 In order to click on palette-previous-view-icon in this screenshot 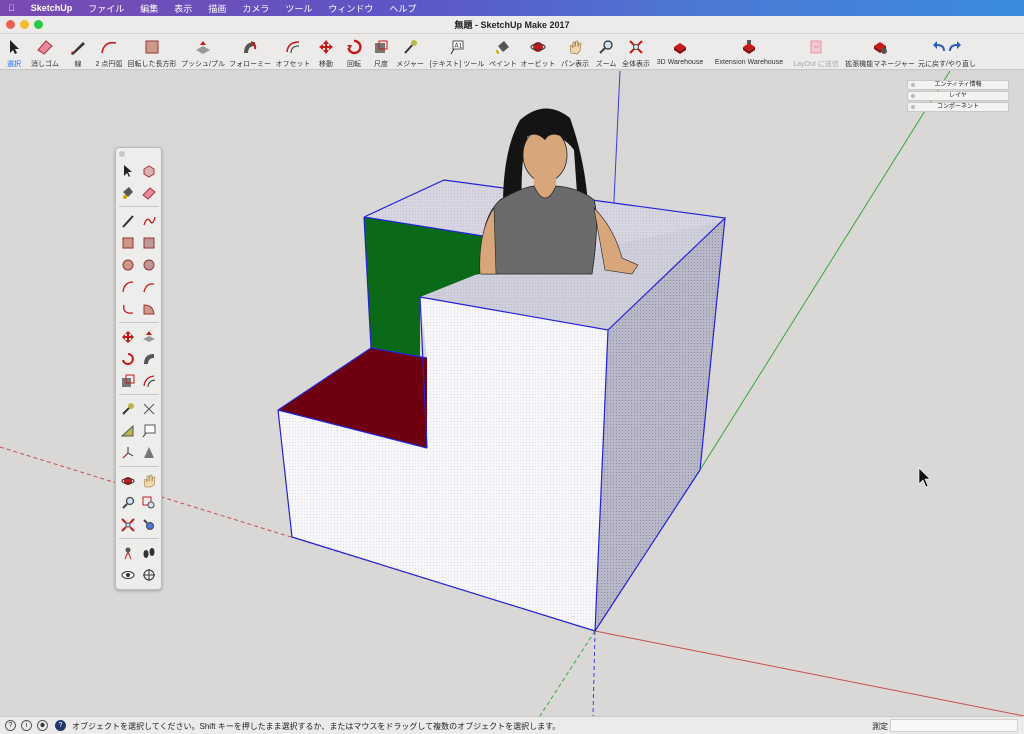, I will do `click(149, 525)`.